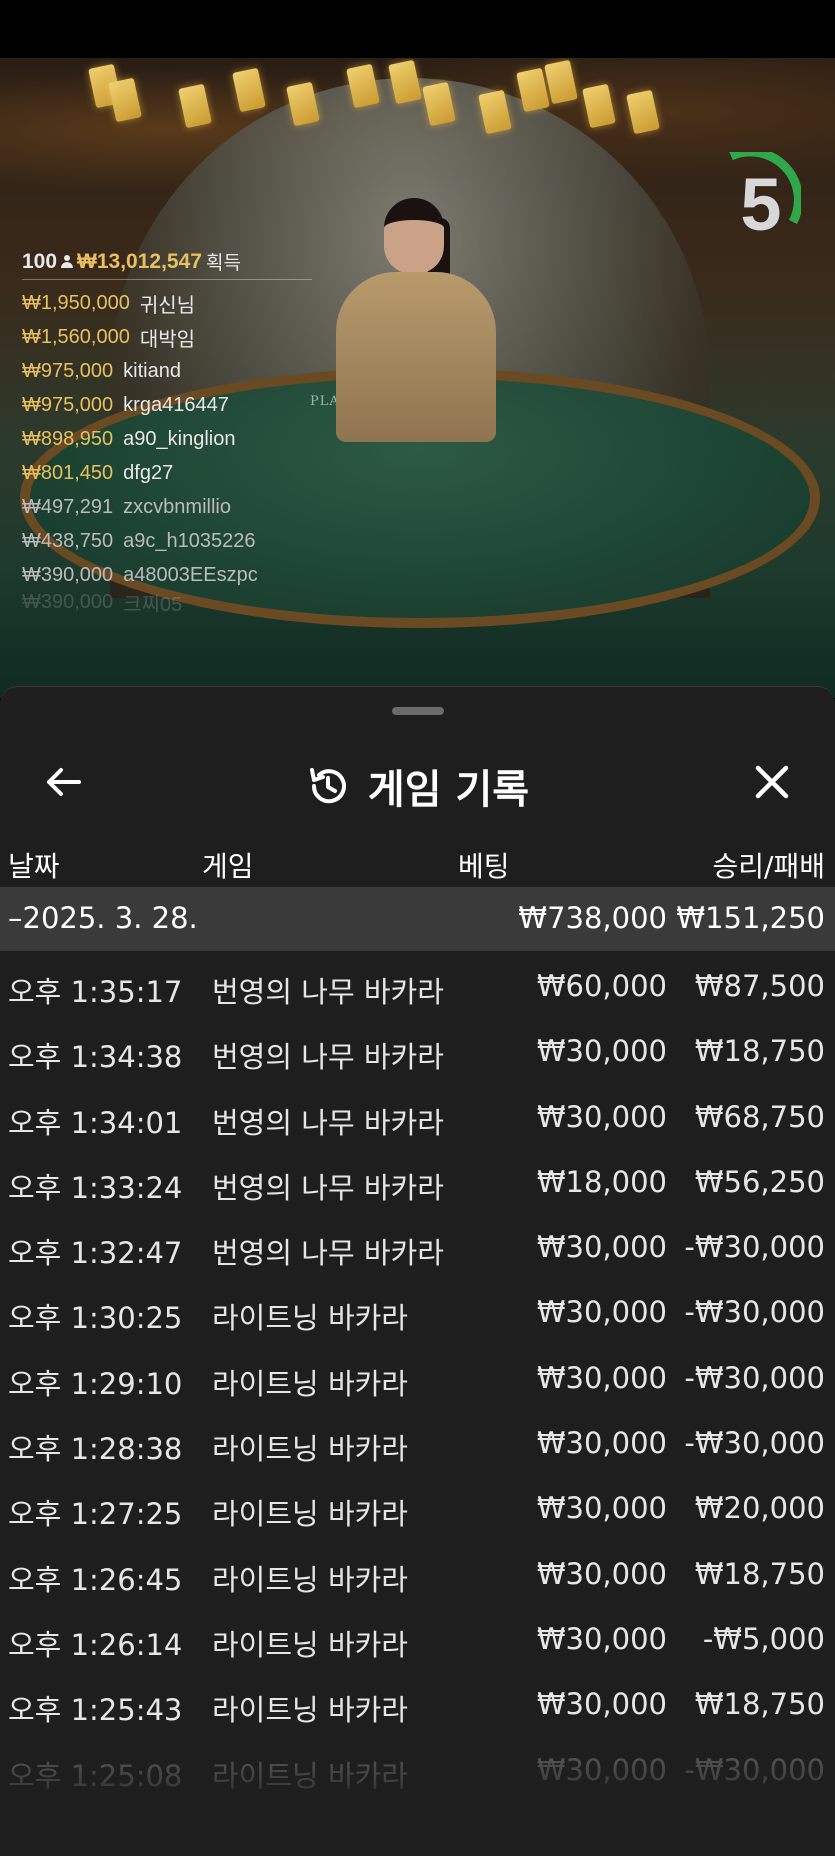  I want to click on row-bet: ₩18,000, so click(601, 1181).